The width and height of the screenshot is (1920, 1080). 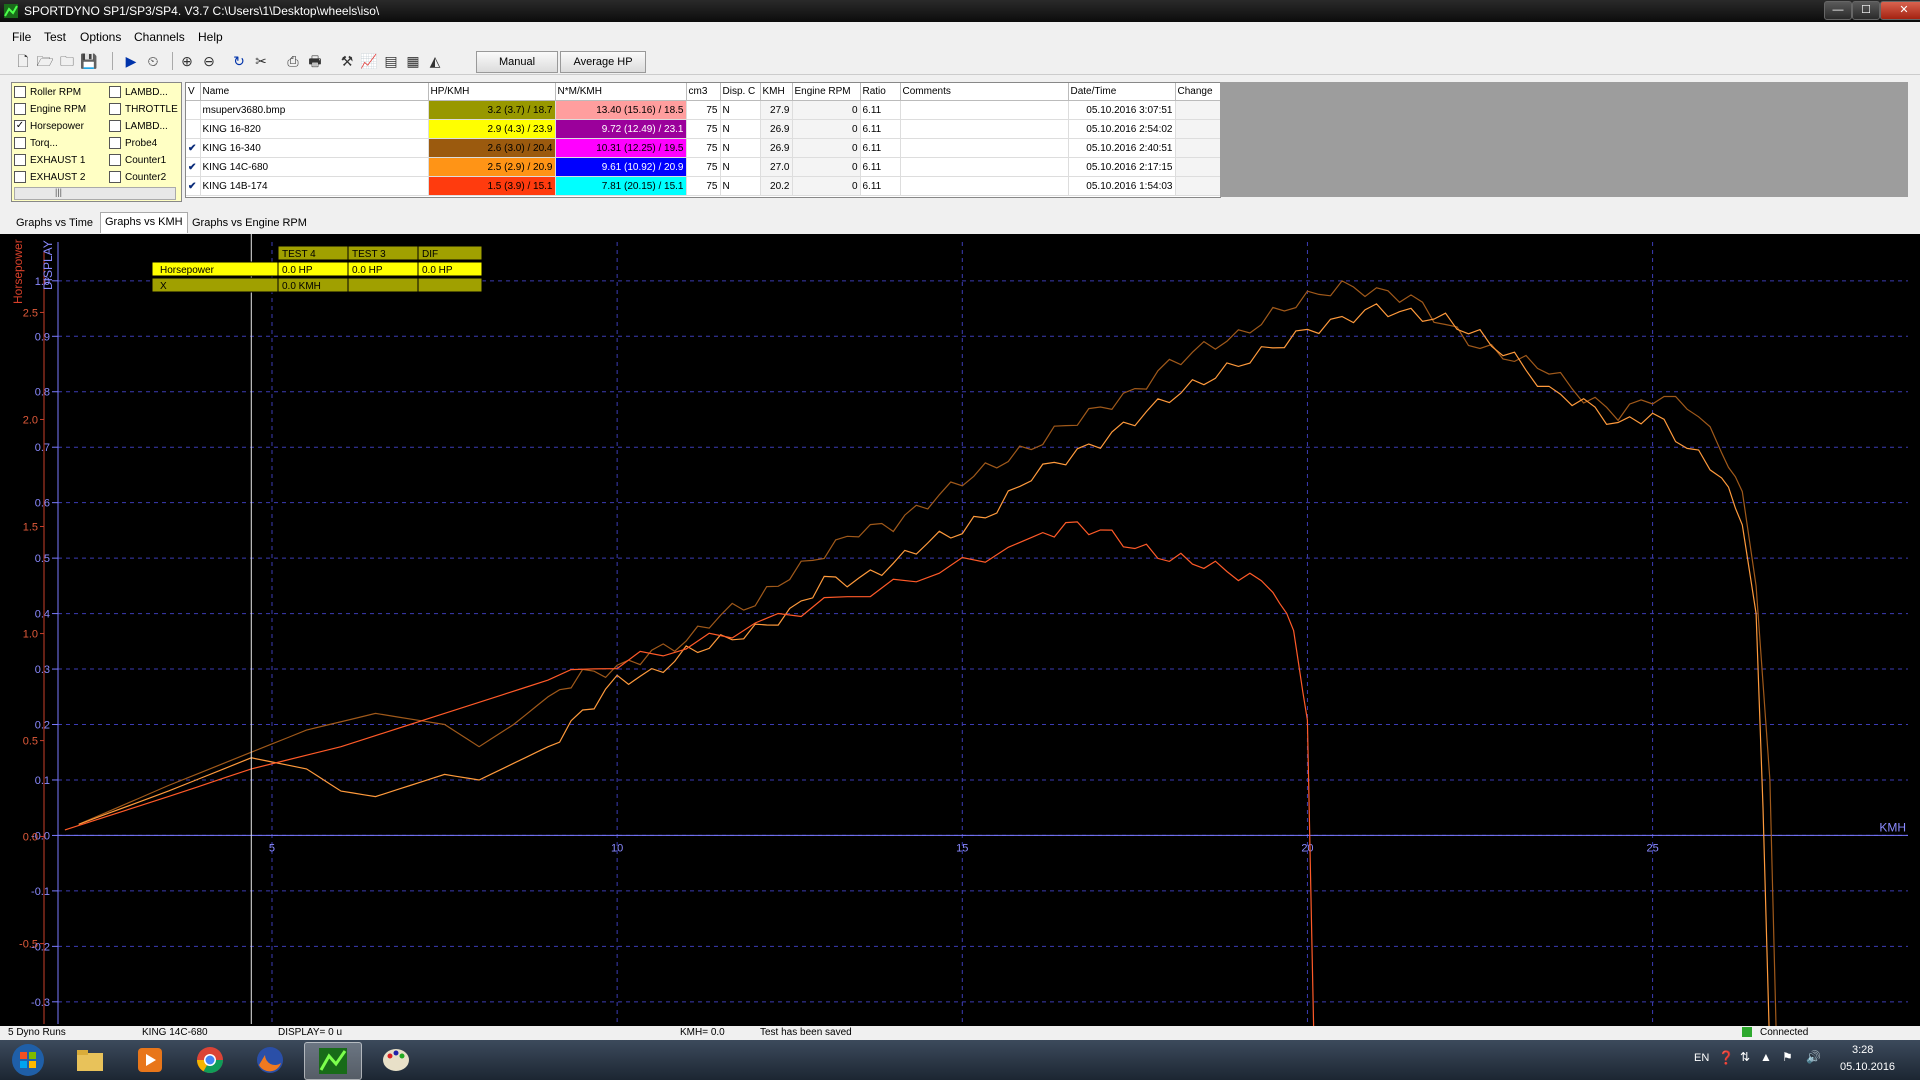 I want to click on clock-icon: ⏲, so click(x=153, y=61).